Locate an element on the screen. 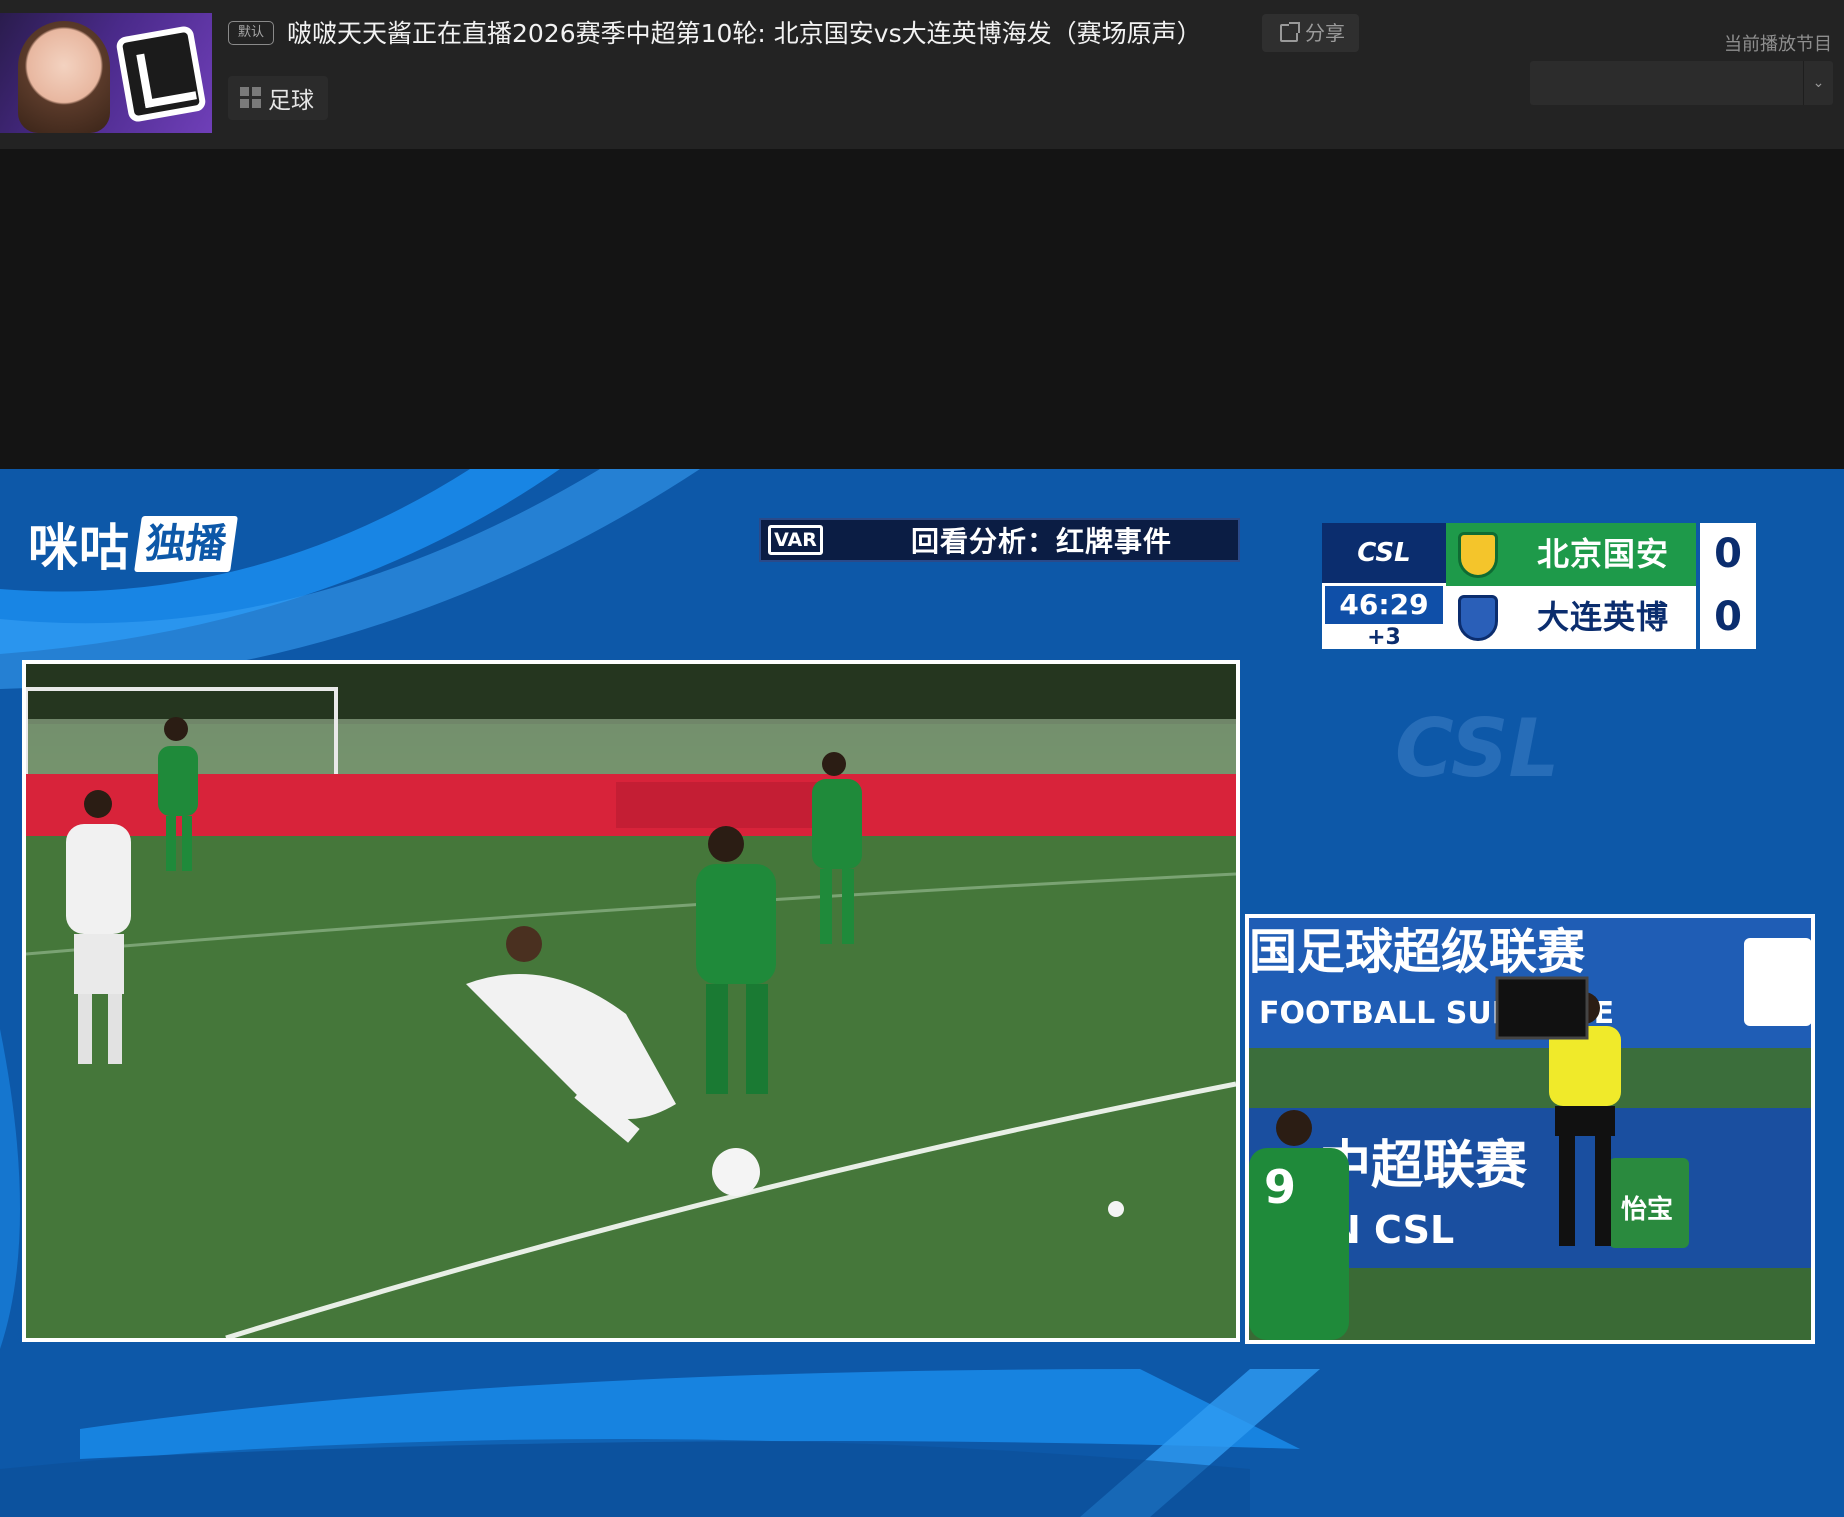 The height and width of the screenshot is (1517, 1844). home-team-row: 北京国安 0 is located at coordinates (1601, 554).